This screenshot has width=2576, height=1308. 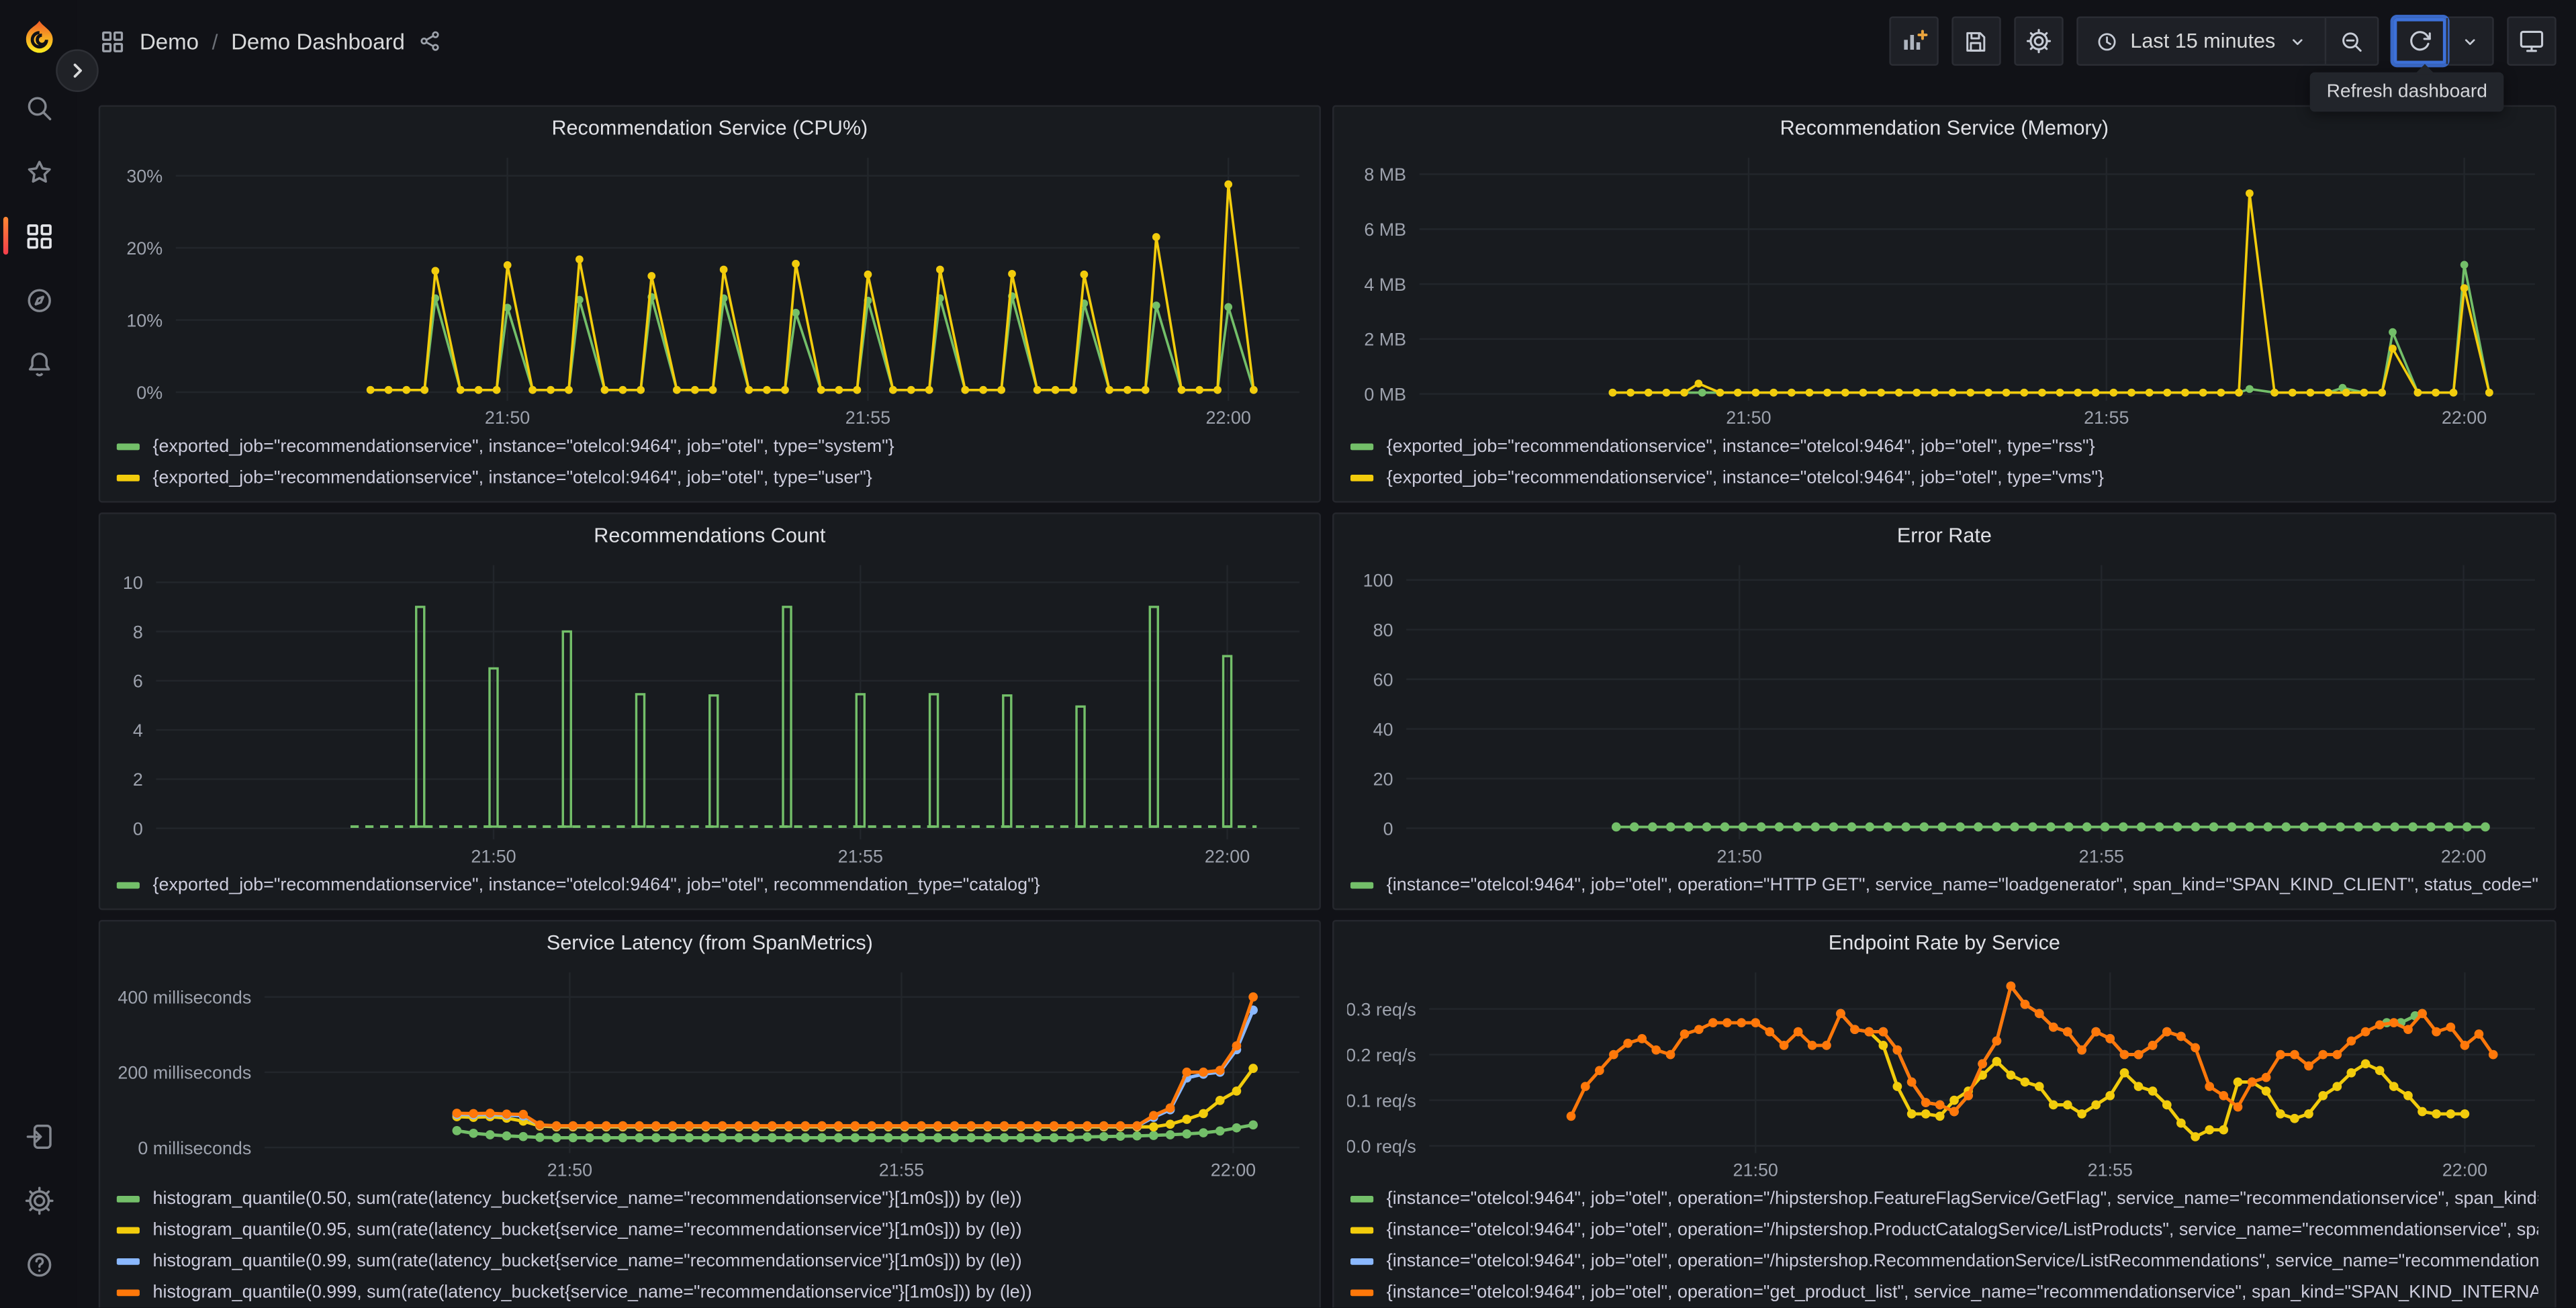 What do you see at coordinates (1381, 1009) in the screenshot?
I see `svg-text: 0.3 req/s` at bounding box center [1381, 1009].